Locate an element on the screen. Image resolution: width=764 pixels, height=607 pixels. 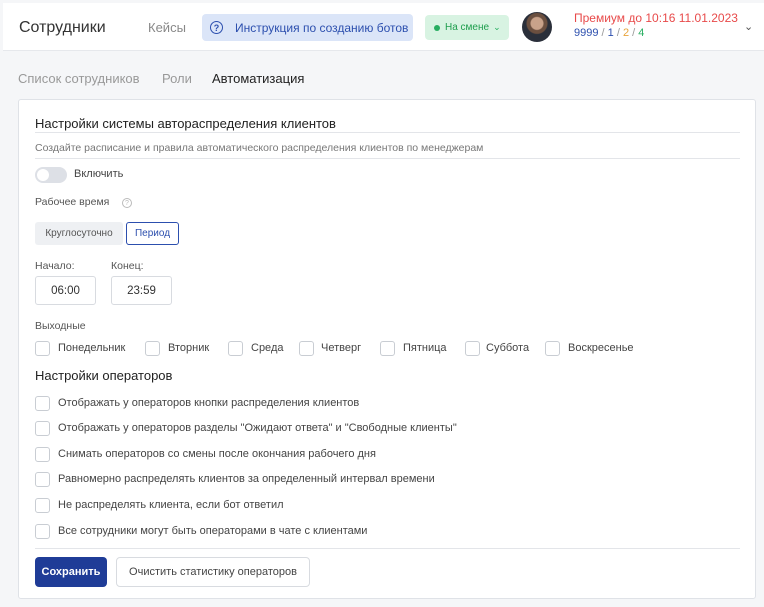
save-button: Сохранить is located at coordinates (71, 572).